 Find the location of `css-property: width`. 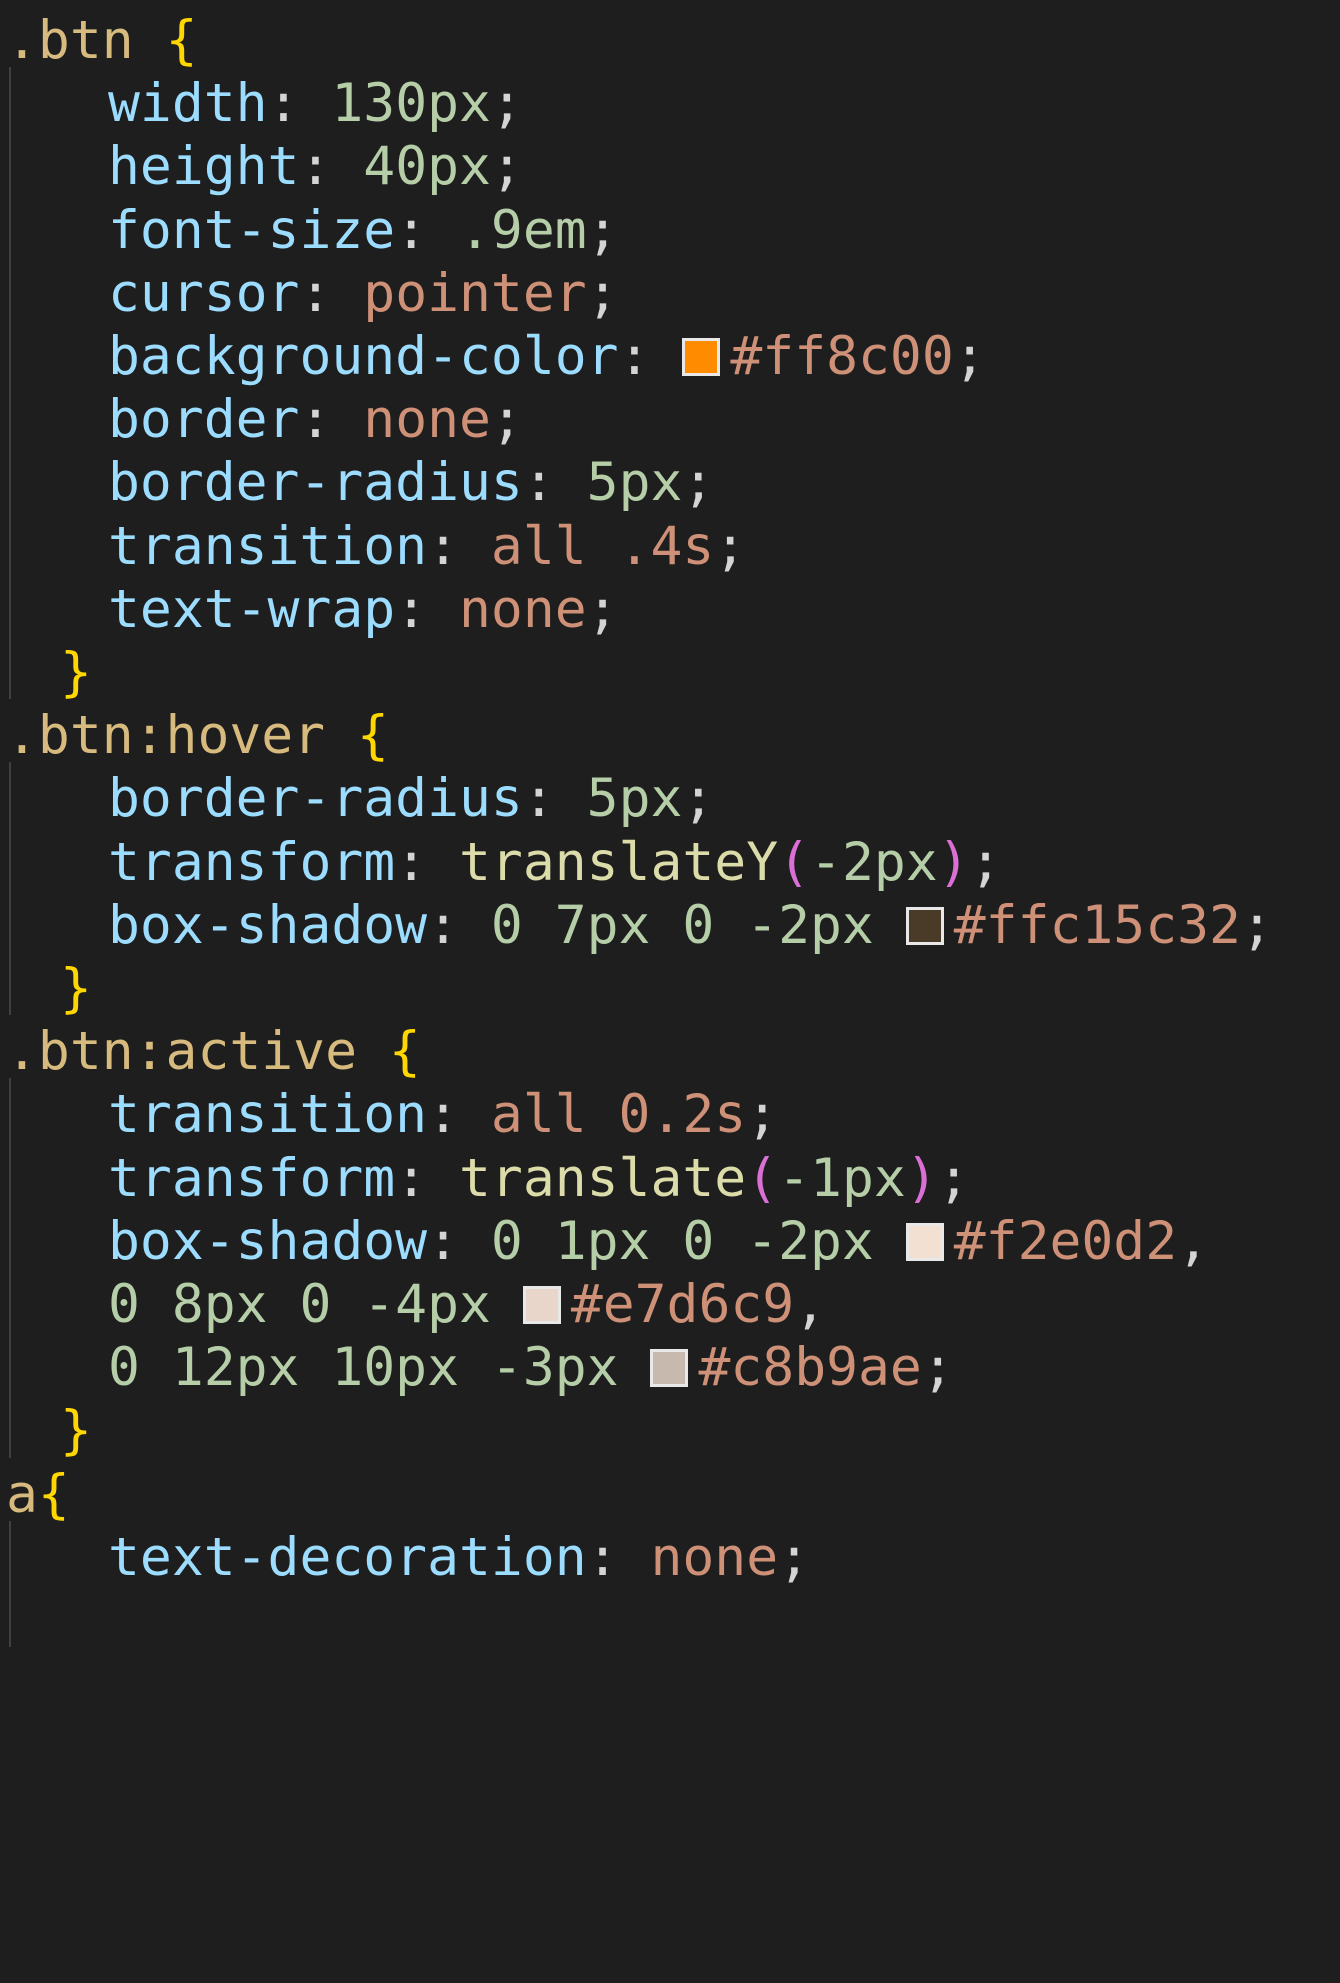

css-property: width is located at coordinates (188, 104).